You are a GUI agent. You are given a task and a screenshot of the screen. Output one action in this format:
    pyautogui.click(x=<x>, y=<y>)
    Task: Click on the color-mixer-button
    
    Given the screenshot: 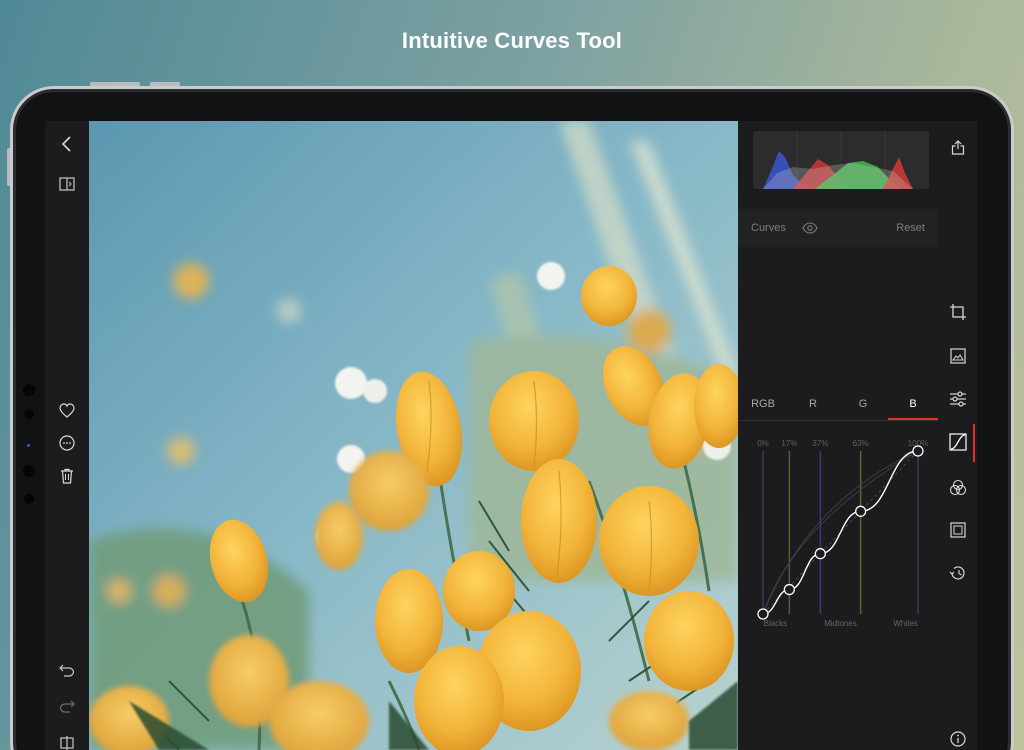 What is the action you would take?
    pyautogui.click(x=958, y=488)
    